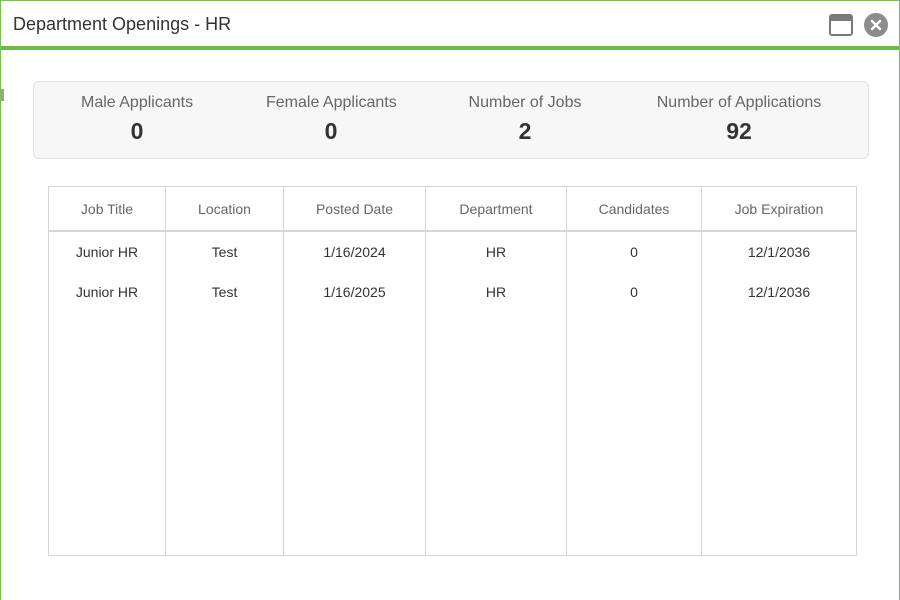 This screenshot has height=600, width=900. What do you see at coordinates (525, 131) in the screenshot?
I see `stat-value: 2` at bounding box center [525, 131].